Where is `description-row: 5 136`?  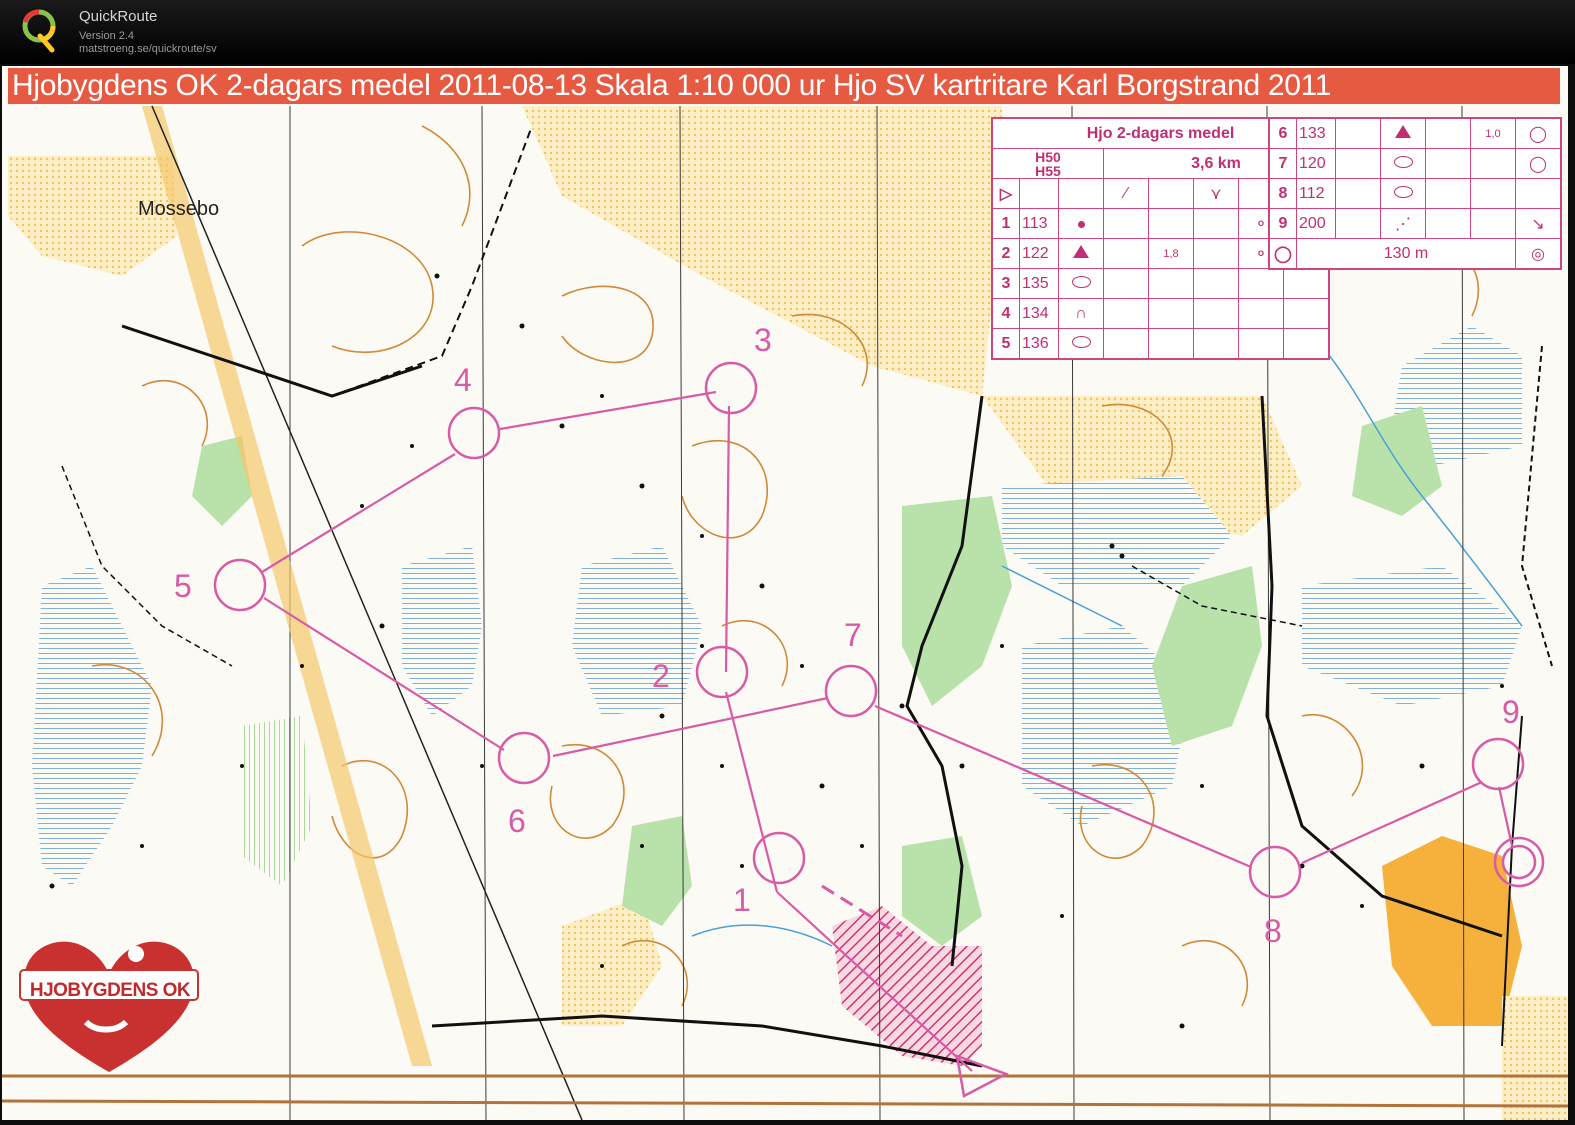
description-row: 5 136 is located at coordinates (1160, 343).